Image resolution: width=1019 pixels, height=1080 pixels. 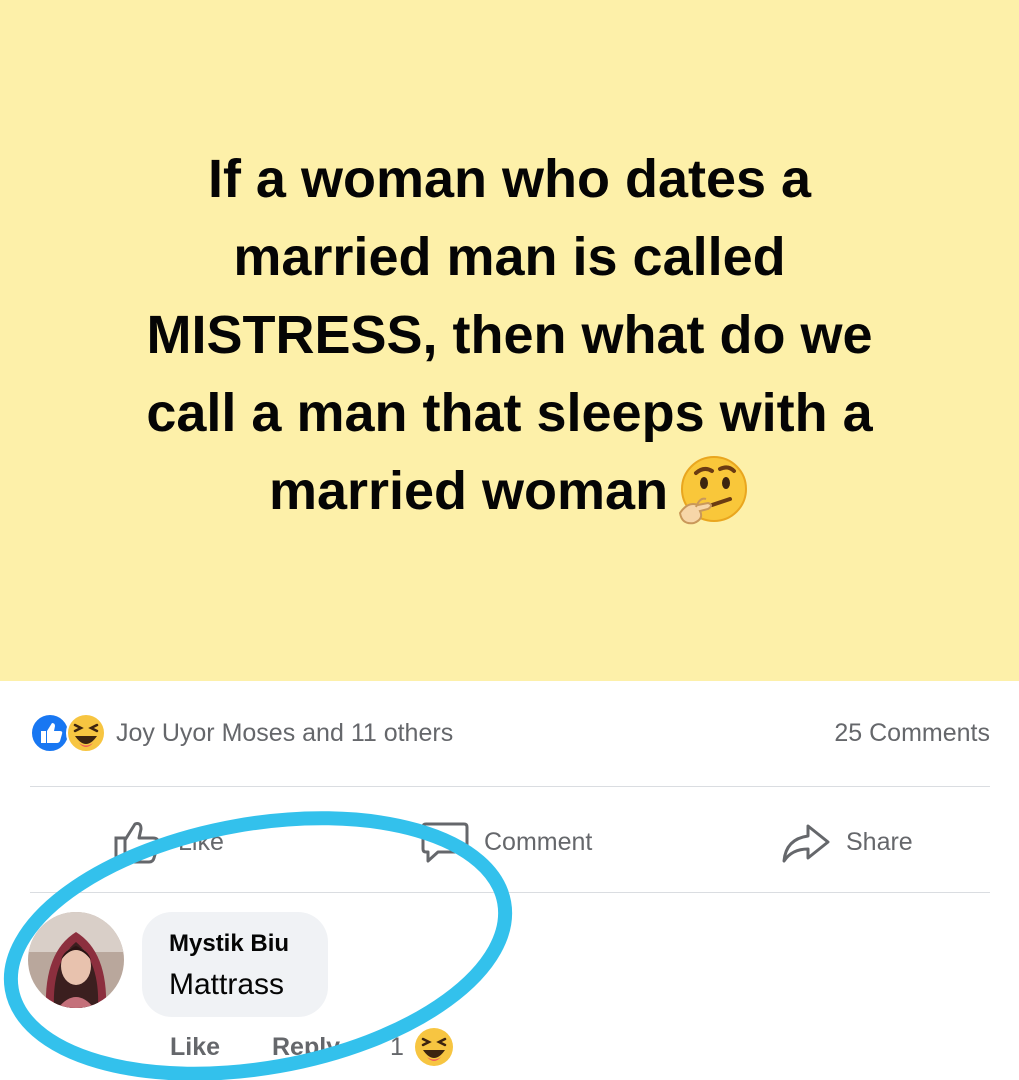 What do you see at coordinates (397, 1047) in the screenshot?
I see `comment-reaction-count: 1` at bounding box center [397, 1047].